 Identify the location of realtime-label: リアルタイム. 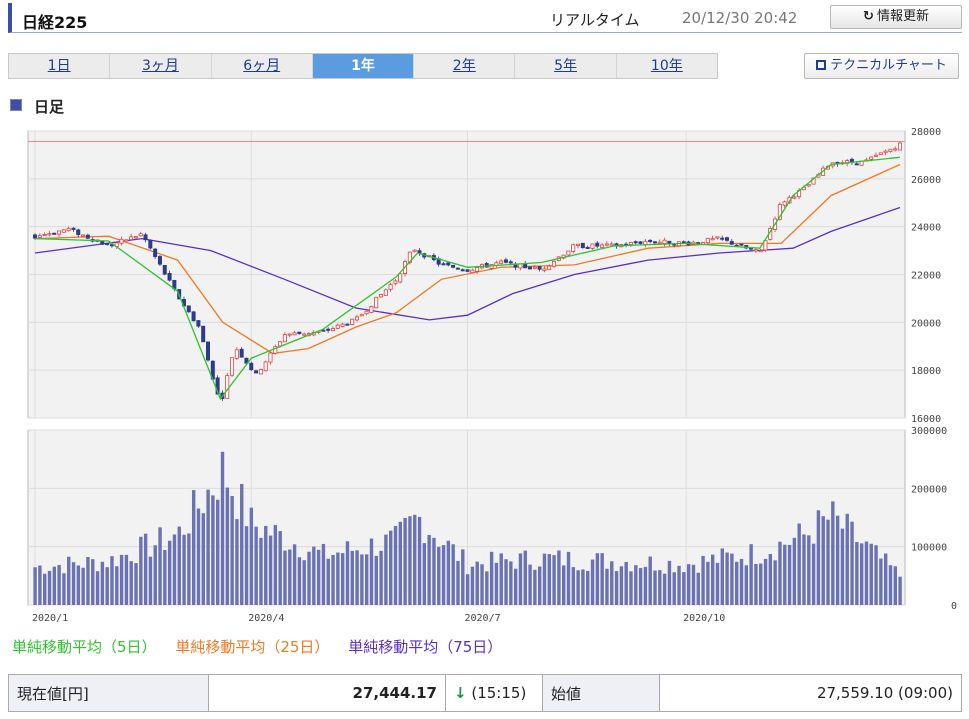
(595, 20).